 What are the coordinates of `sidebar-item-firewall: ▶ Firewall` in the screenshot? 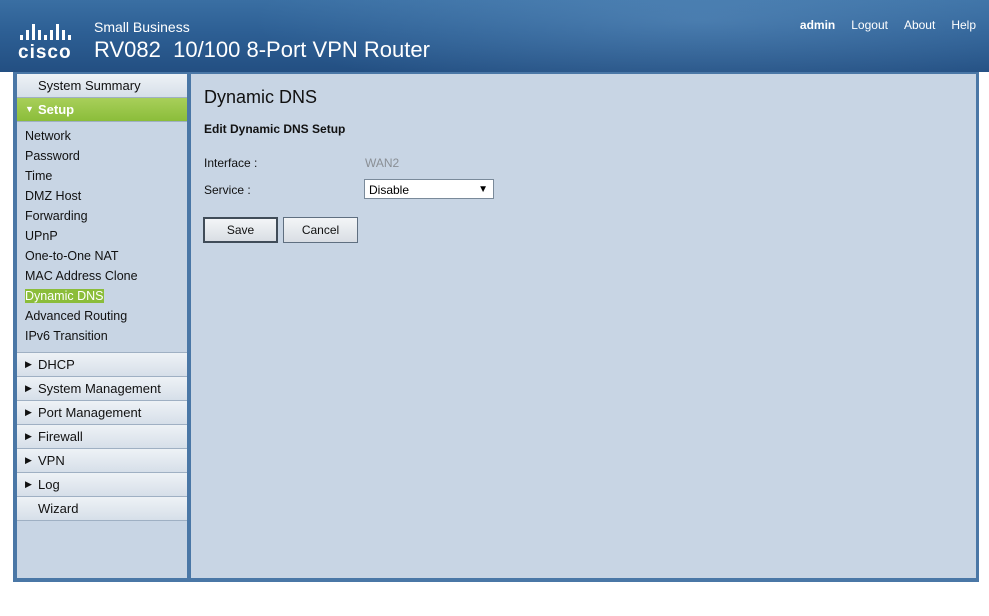 It's located at (102, 437).